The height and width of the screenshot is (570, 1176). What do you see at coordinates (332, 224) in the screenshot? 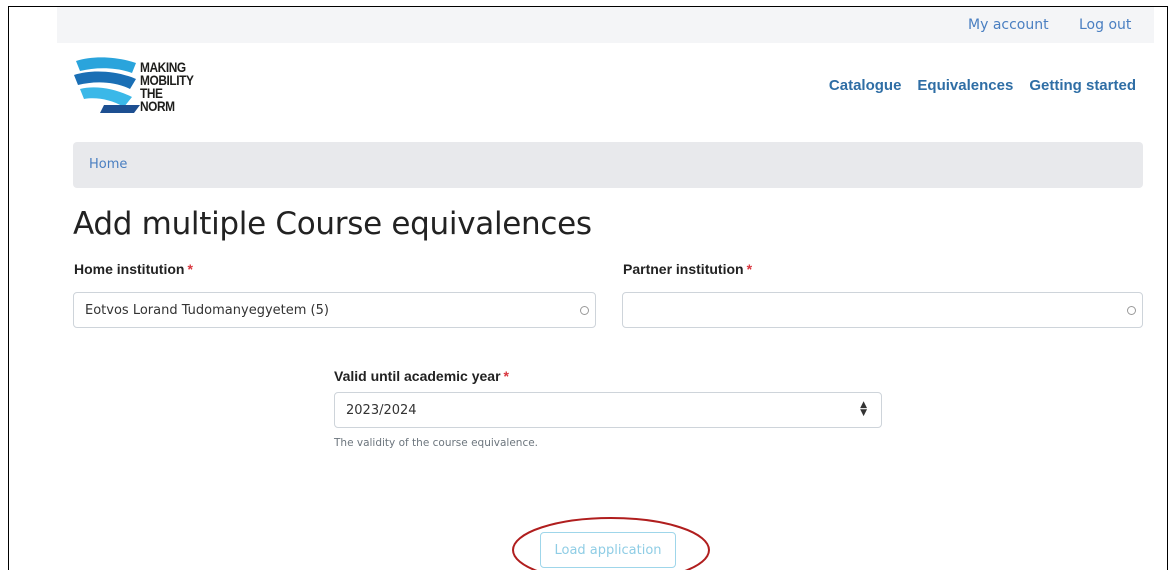
I see `page-title: Add multiple Course equivalences` at bounding box center [332, 224].